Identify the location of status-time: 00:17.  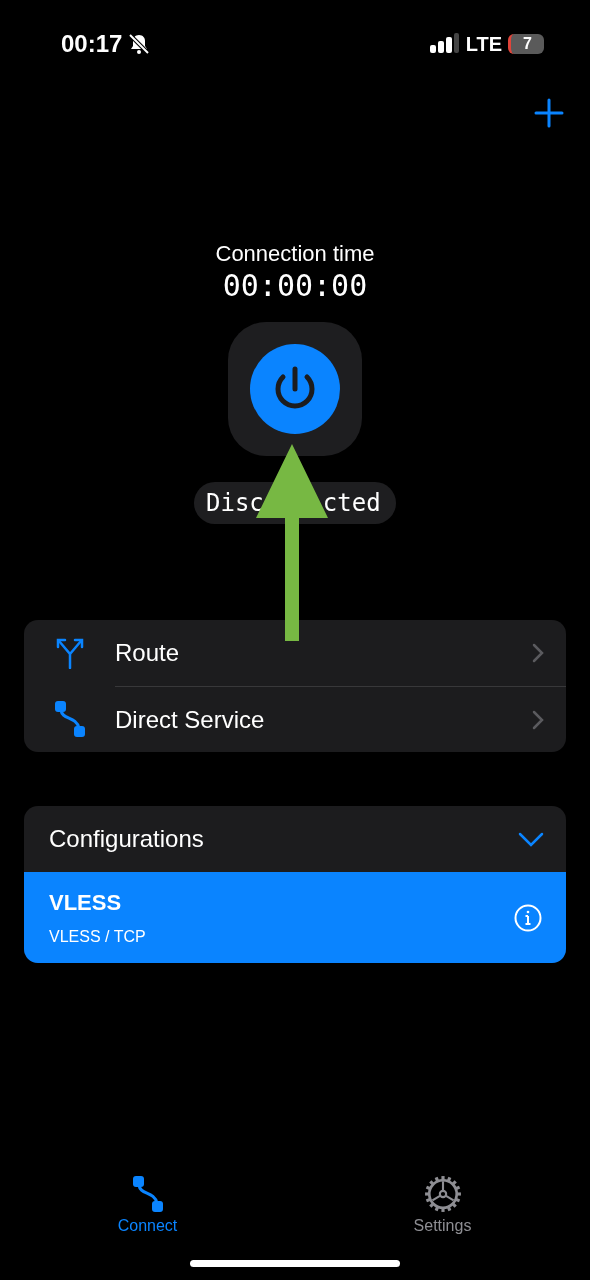
(92, 44).